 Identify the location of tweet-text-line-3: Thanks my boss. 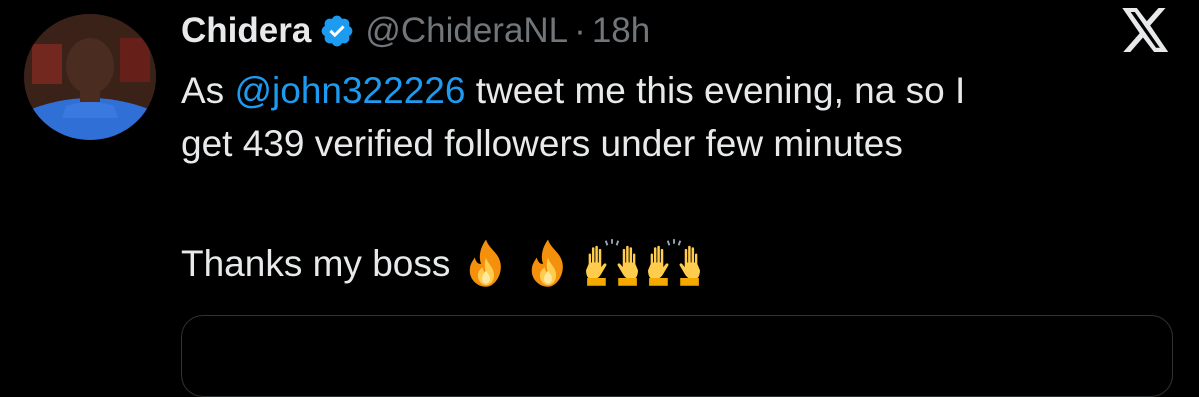
(441, 263).